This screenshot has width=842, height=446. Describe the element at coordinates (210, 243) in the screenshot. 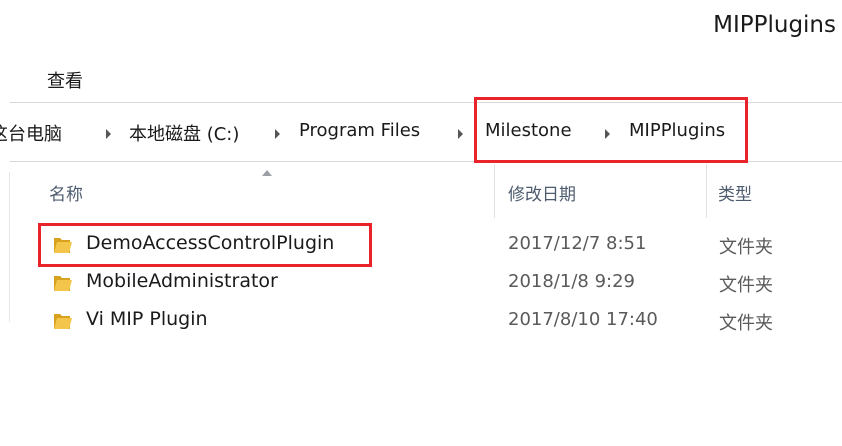

I see `file-name: DemoAccessControlPlugin` at that location.